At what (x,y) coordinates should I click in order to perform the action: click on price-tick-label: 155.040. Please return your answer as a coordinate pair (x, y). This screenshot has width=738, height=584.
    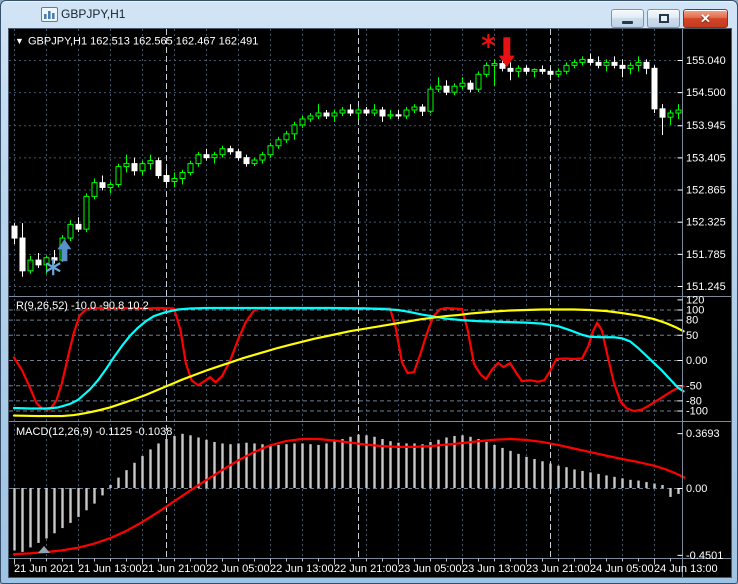
    Looking at the image, I should click on (706, 61).